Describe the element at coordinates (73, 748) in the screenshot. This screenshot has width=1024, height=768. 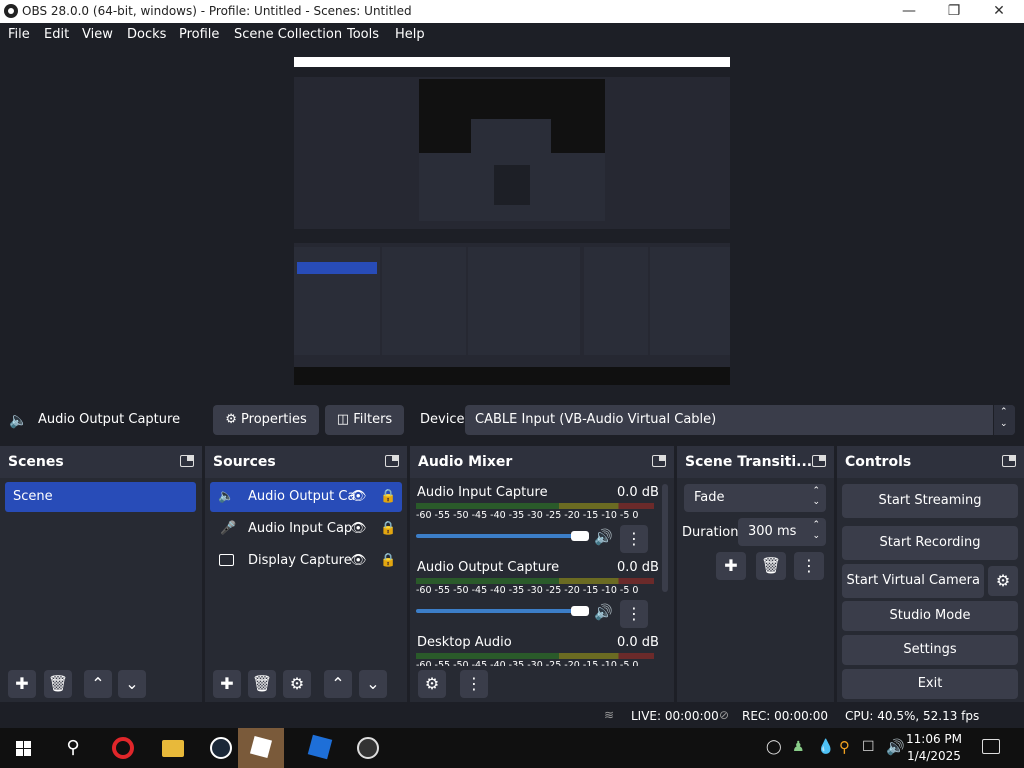
I see `search-icon: ⚲` at that location.